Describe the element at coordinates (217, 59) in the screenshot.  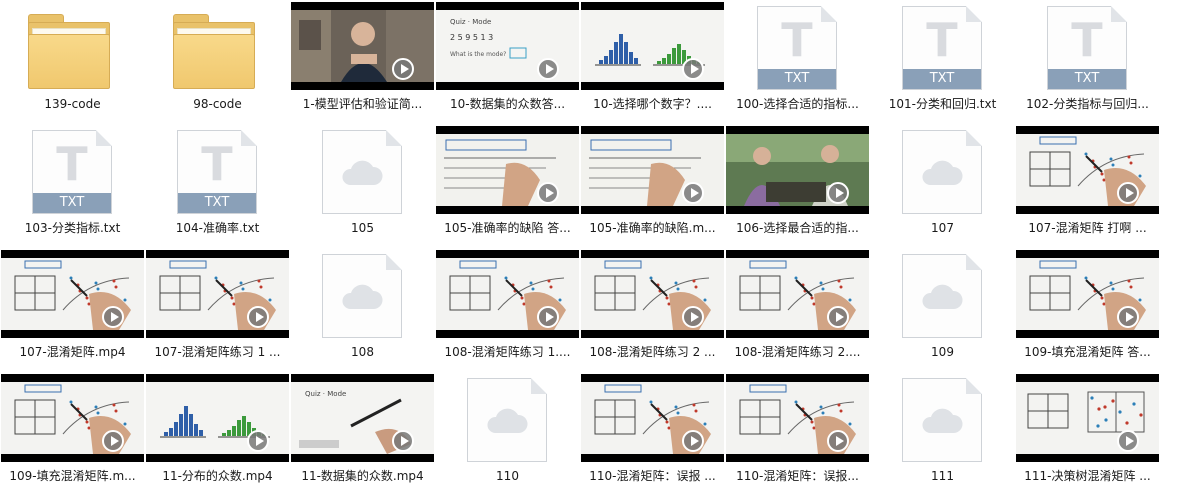
I see `file-item: 98-code` at that location.